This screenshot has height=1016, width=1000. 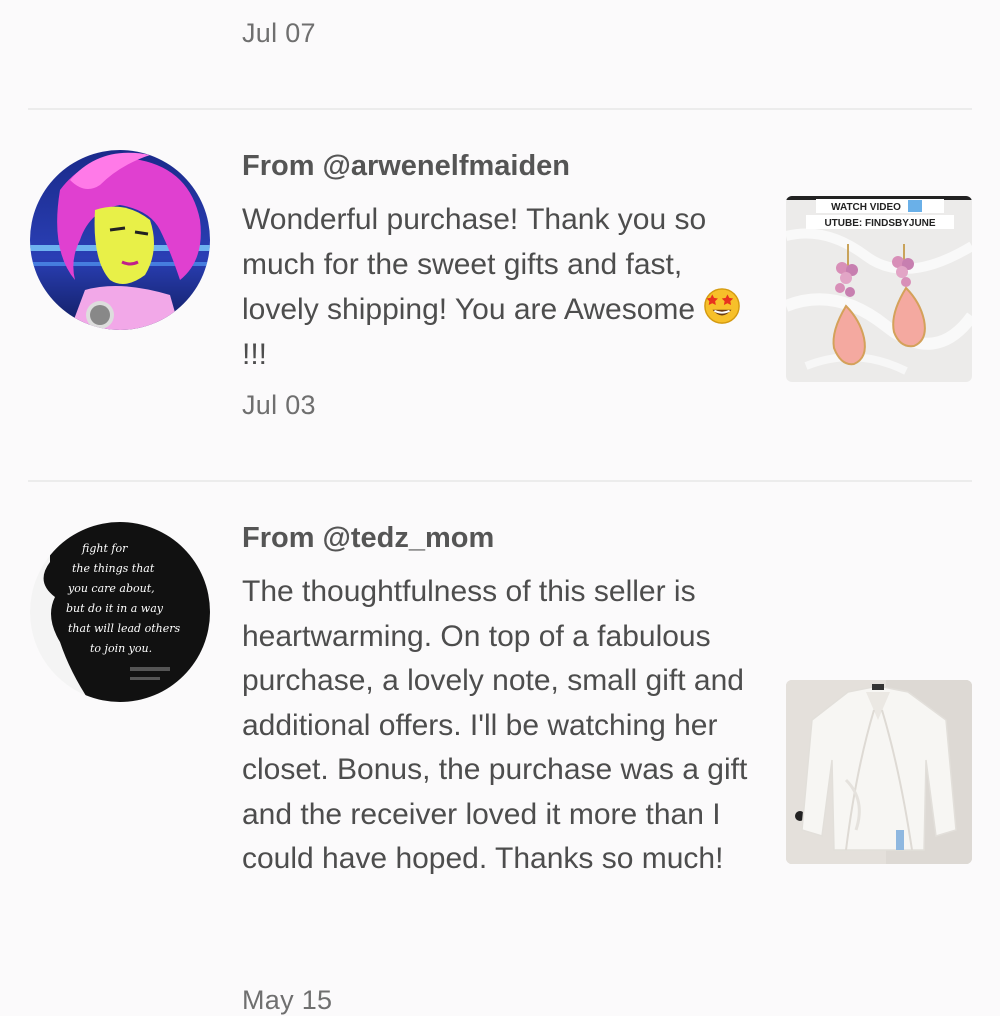 What do you see at coordinates (115, 608) in the screenshot?
I see `svg-text: but do it in a way` at bounding box center [115, 608].